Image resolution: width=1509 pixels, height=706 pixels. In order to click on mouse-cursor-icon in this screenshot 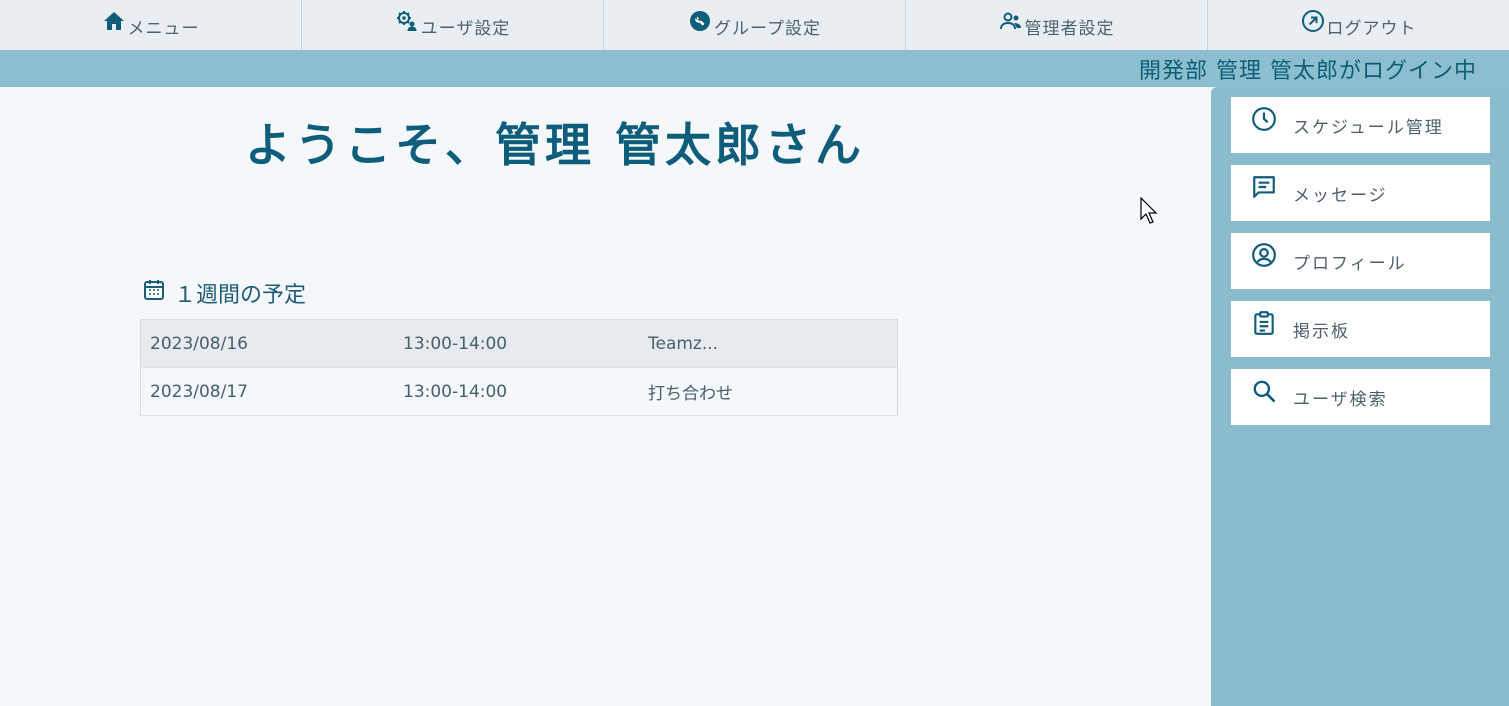, I will do `click(1149, 210)`.